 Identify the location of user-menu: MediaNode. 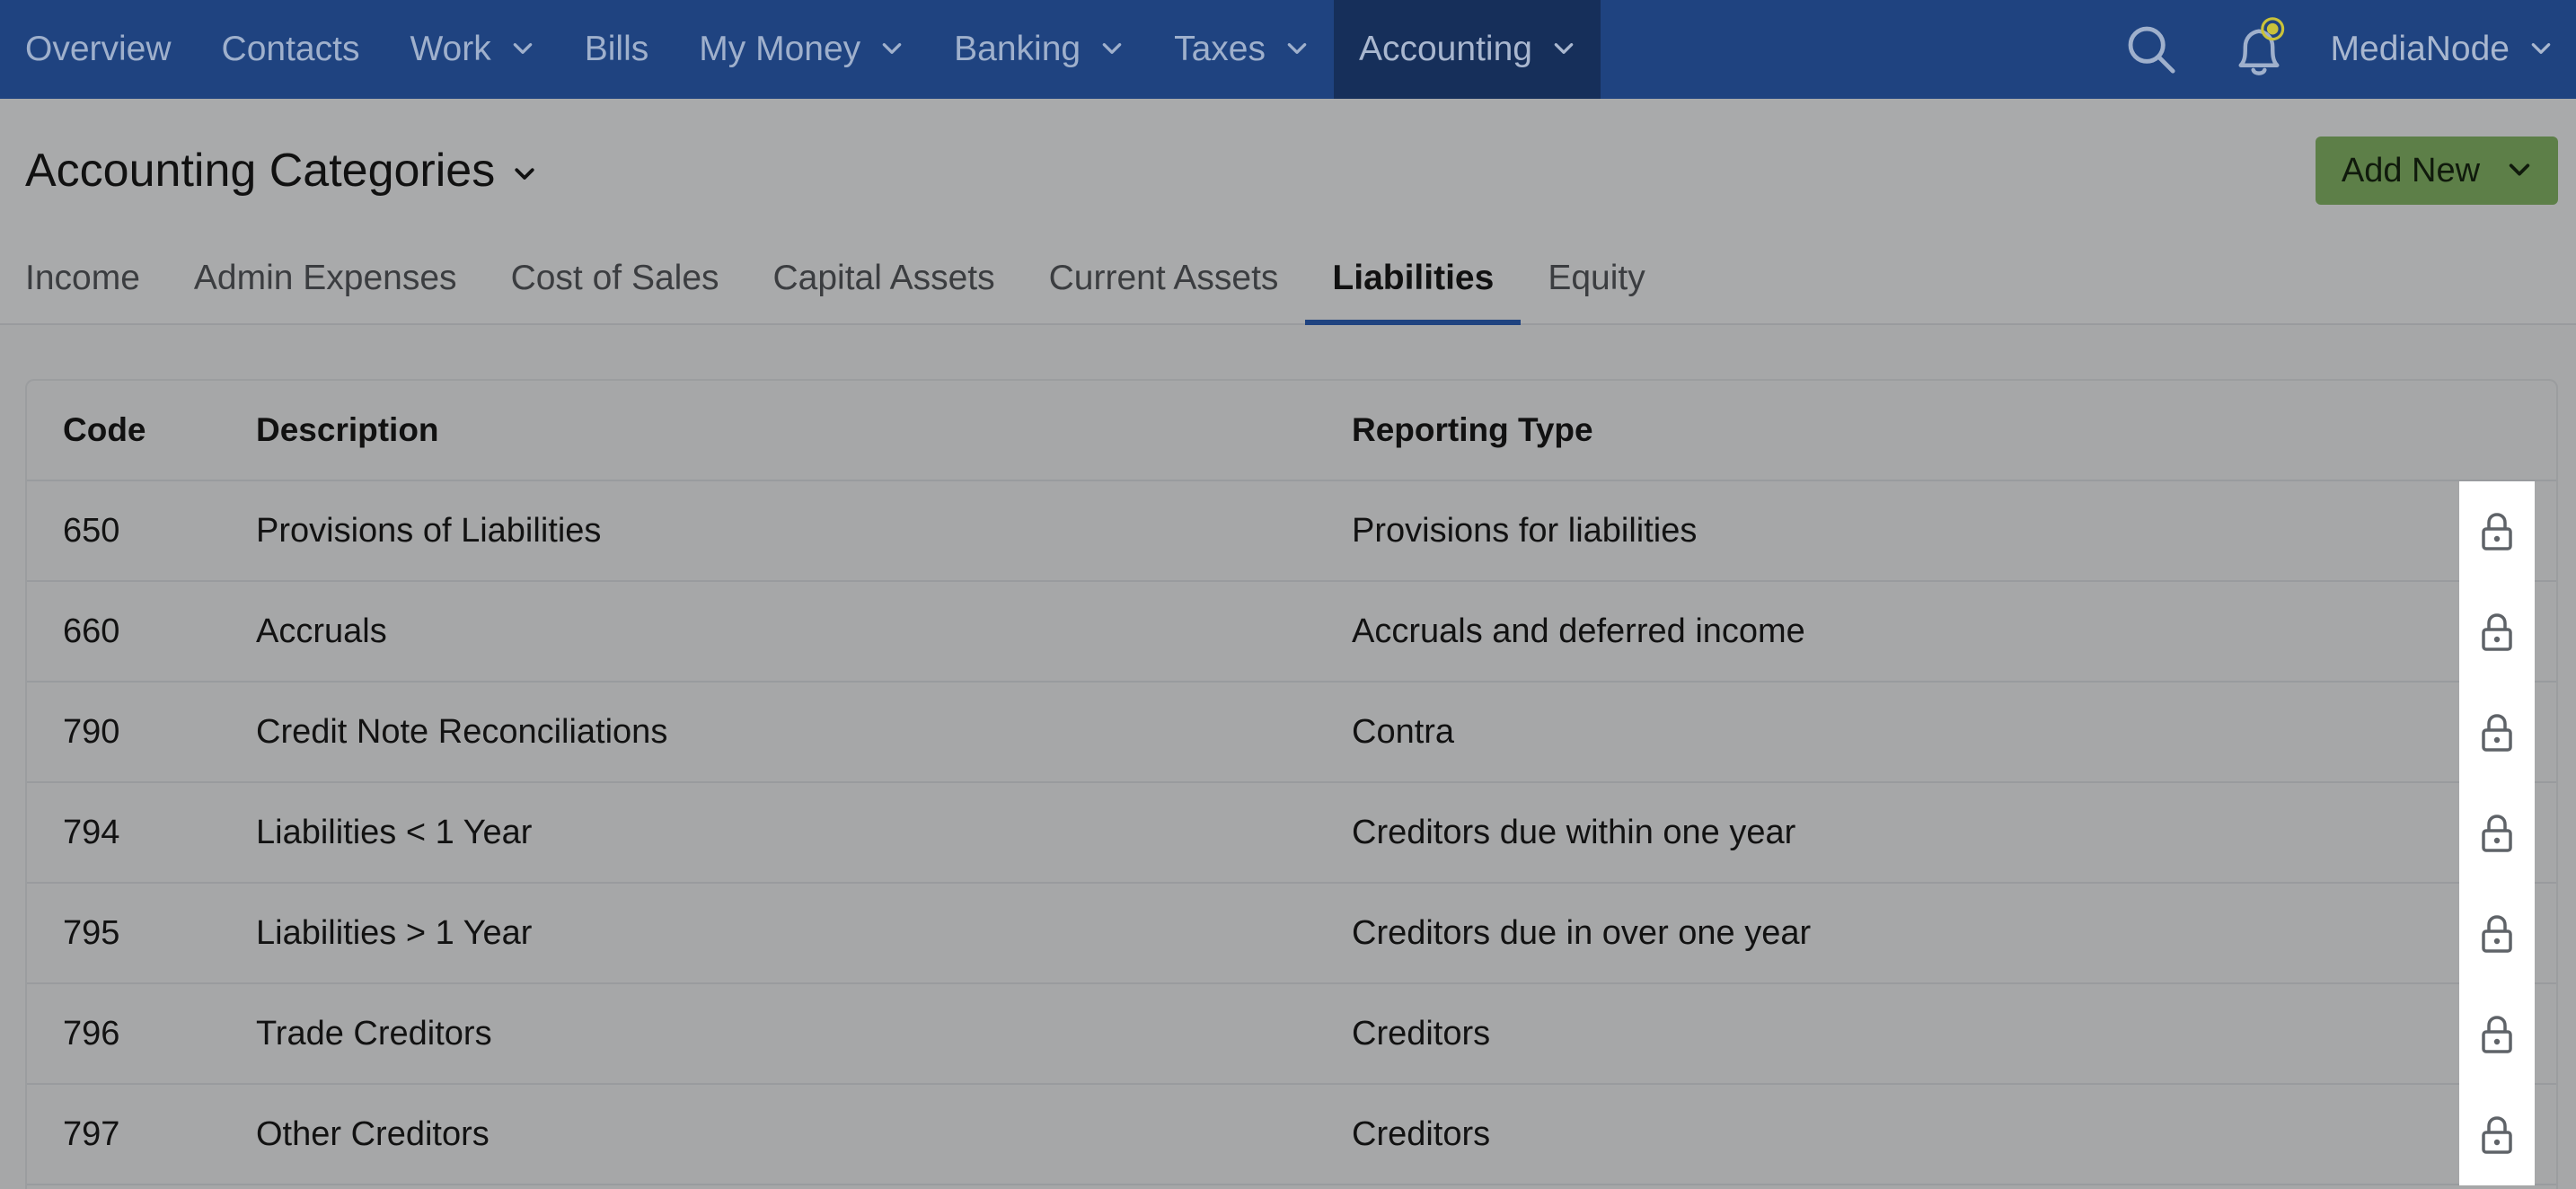
(2444, 49).